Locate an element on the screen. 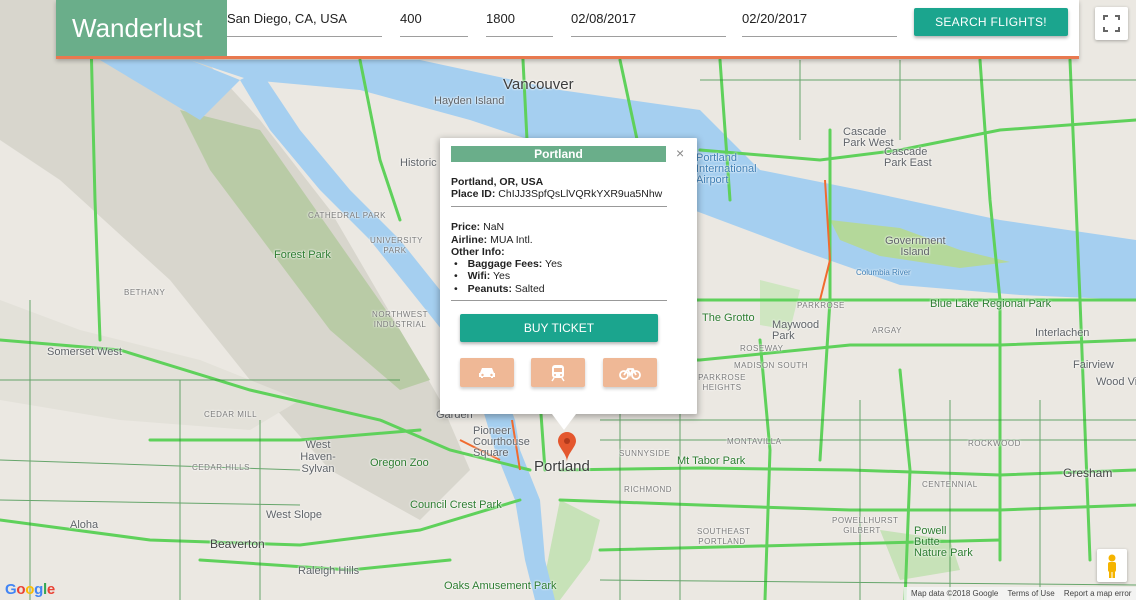 The image size is (1136, 600). map-pin-icon is located at coordinates (567, 447).